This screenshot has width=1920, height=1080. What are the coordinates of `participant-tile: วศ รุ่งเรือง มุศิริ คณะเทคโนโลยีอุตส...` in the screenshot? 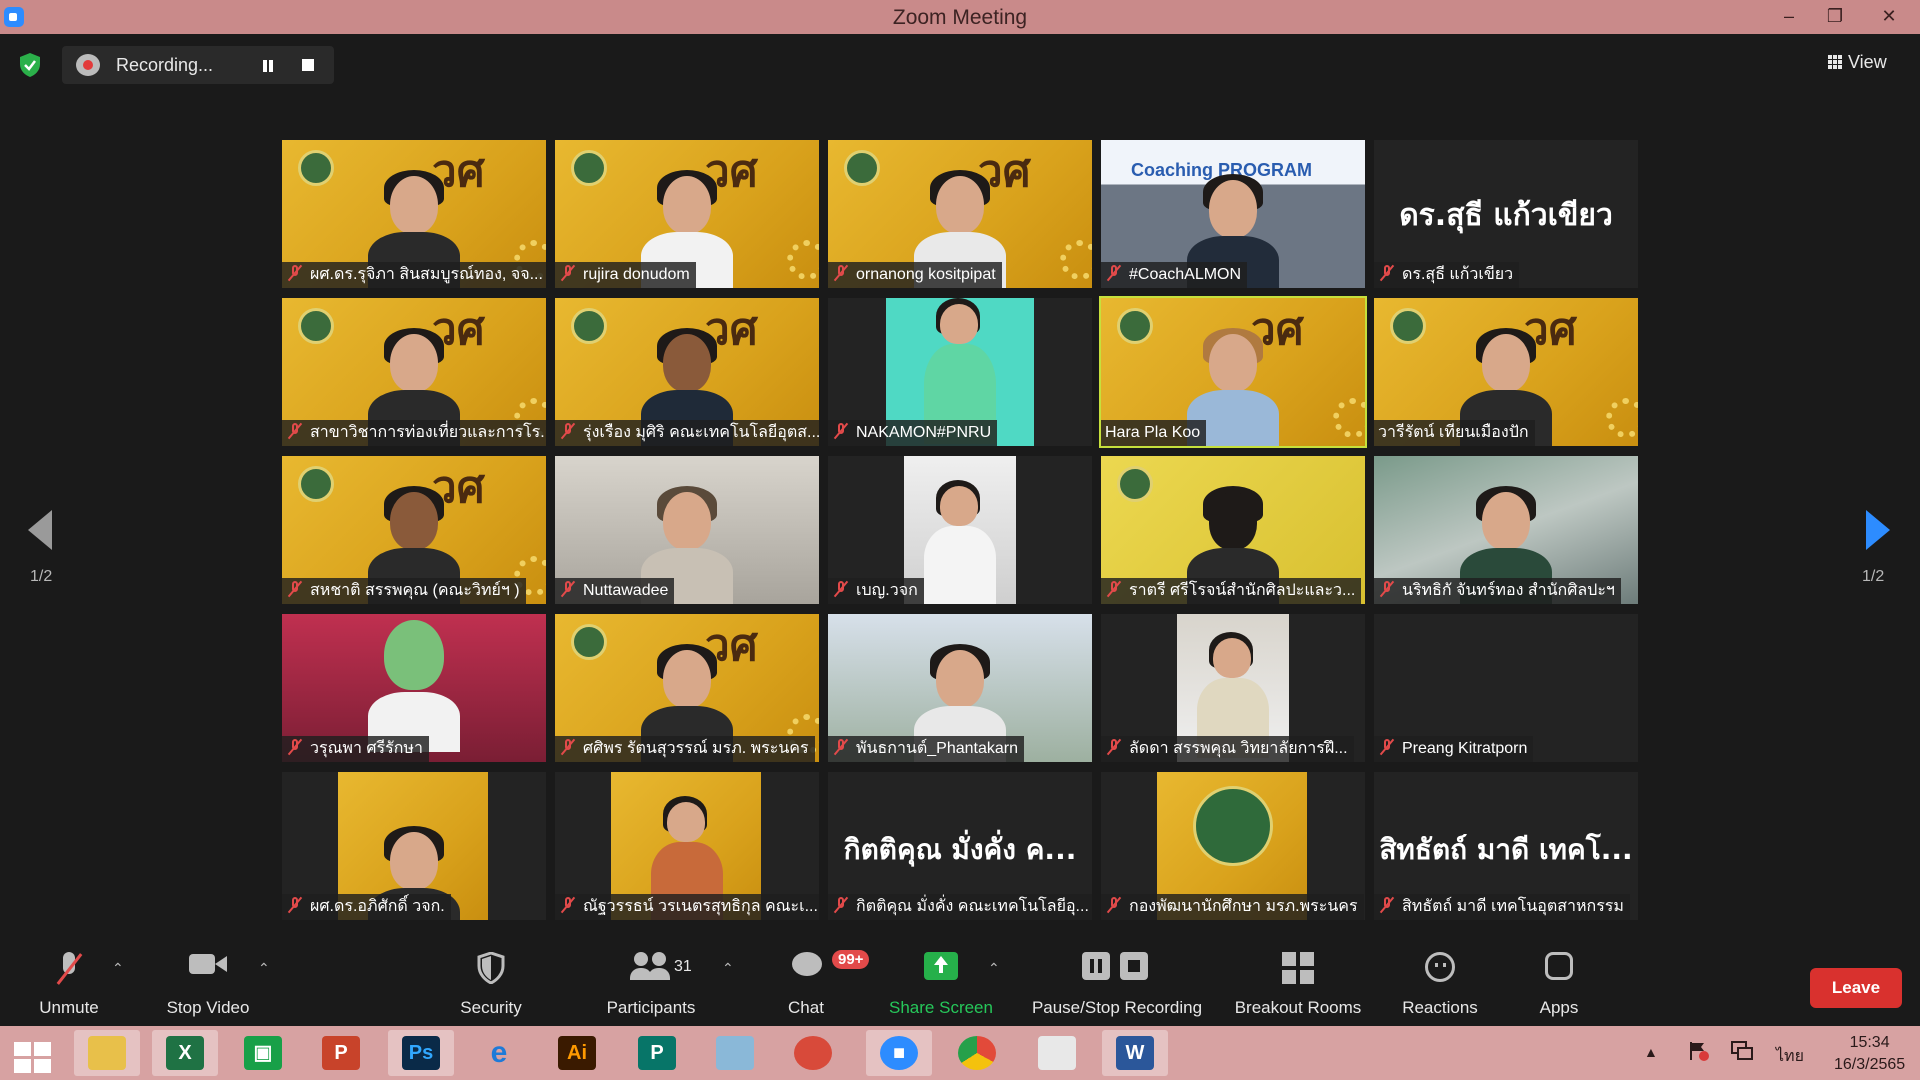 It's located at (687, 372).